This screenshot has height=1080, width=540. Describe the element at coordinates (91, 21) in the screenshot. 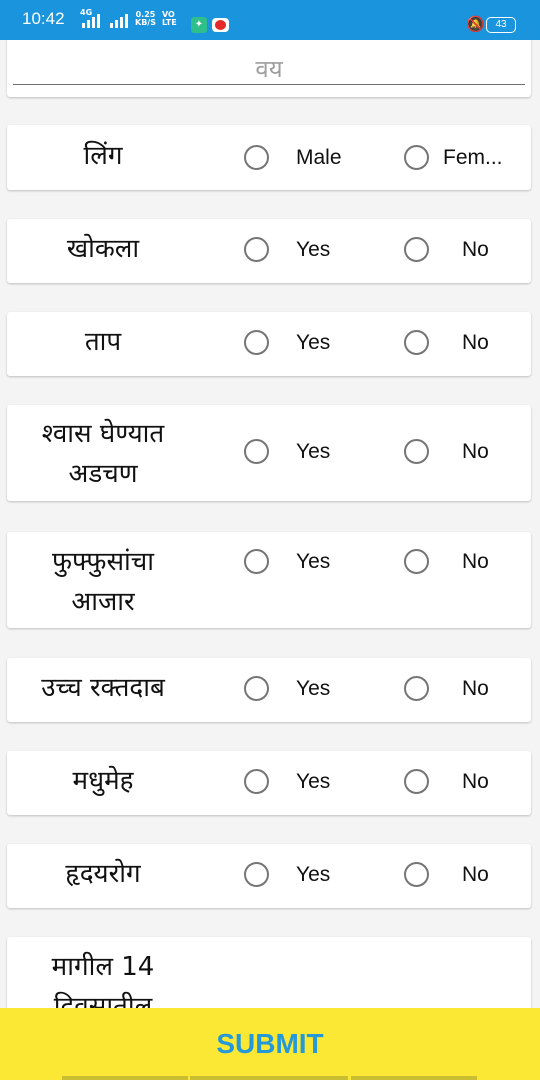

I see `signal-icon` at that location.